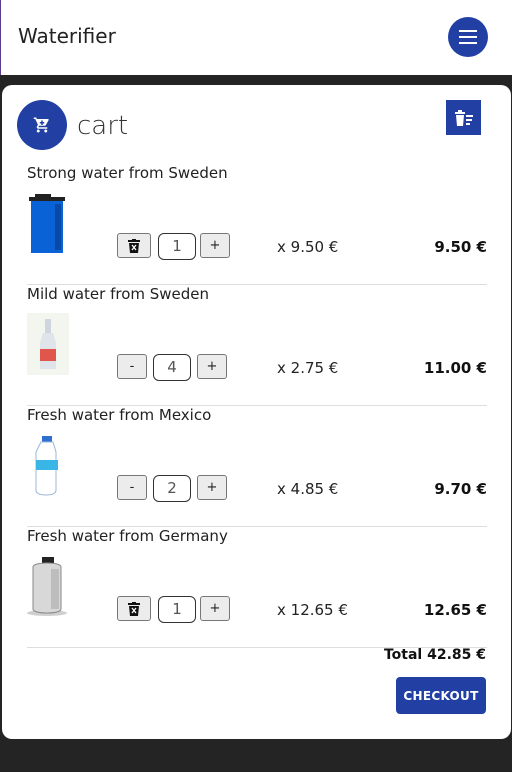 This screenshot has width=512, height=772. I want to click on app-bar: Waterifier, so click(256, 37).